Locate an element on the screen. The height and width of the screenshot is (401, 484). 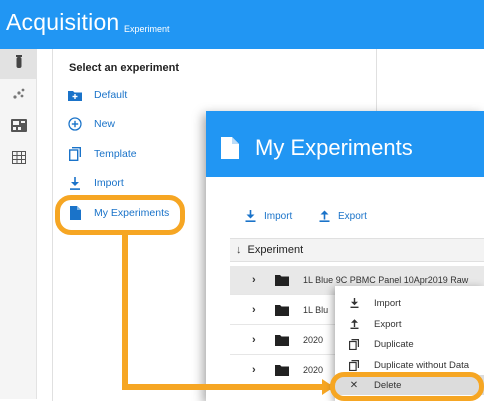
instrument-icon is located at coordinates (18, 128).